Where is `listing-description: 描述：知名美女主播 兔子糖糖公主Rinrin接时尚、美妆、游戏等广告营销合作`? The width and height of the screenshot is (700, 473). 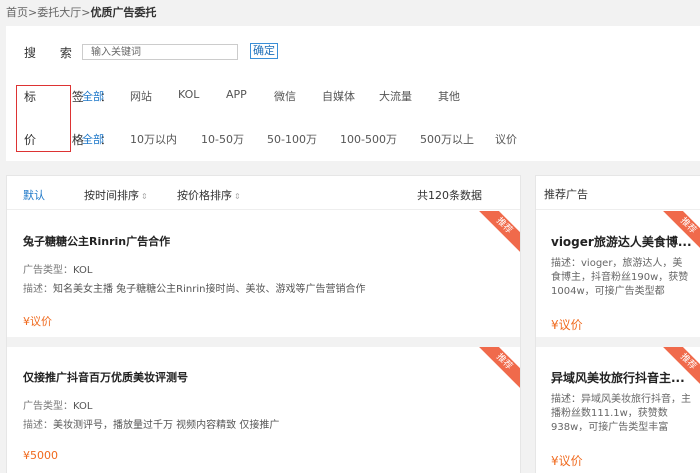
listing-description: 描述：知名美女主播 兔子糖糖公主Rinrin接时尚、美妆、游戏等广告营销合作 is located at coordinates (194, 287).